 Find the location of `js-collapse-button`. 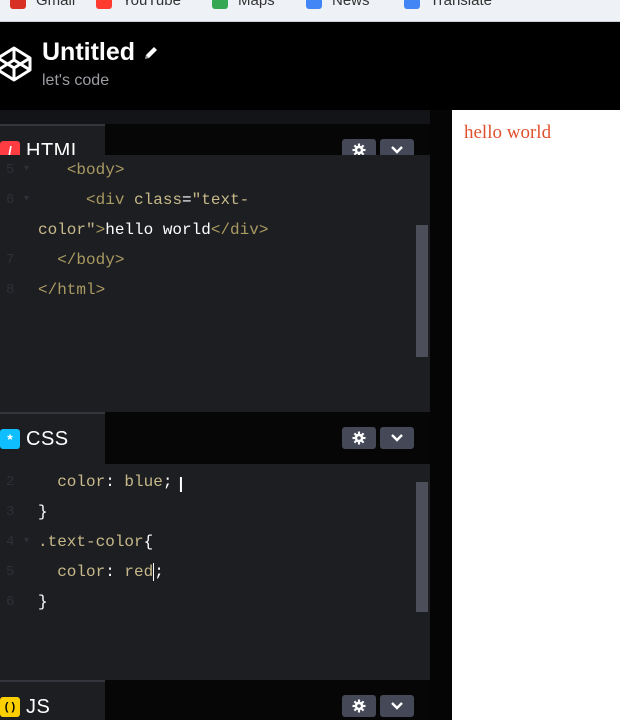

js-collapse-button is located at coordinates (397, 706).